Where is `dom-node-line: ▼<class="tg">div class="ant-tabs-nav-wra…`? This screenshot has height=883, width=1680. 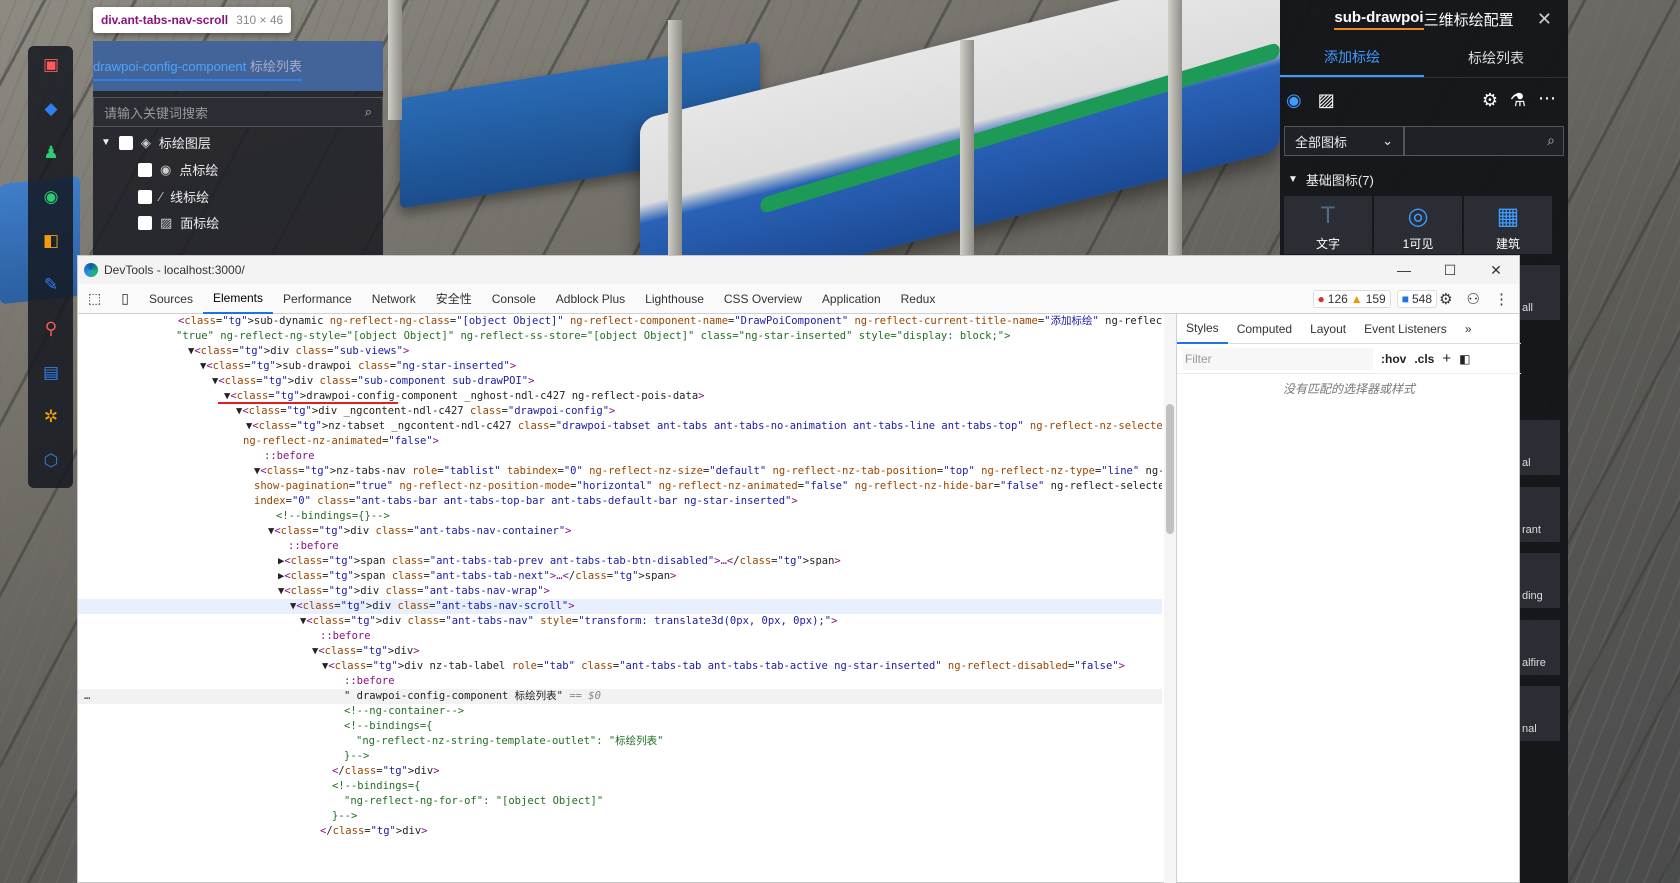
dom-node-line: ▼<class="tg">div class="ant-tabs-nav-wra… is located at coordinates (620, 591).